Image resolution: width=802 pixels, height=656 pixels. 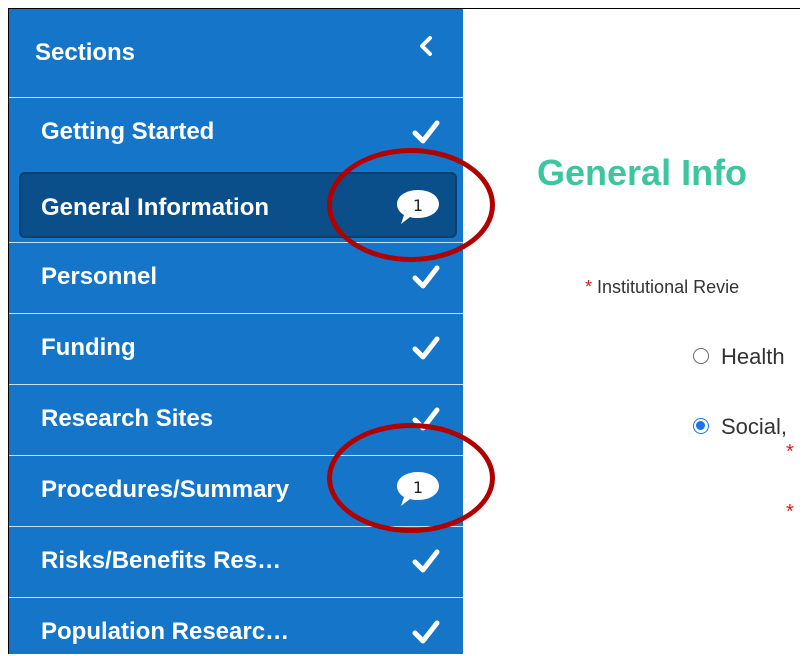 I want to click on irb-field-label-text: Institutional Revie, so click(x=668, y=287).